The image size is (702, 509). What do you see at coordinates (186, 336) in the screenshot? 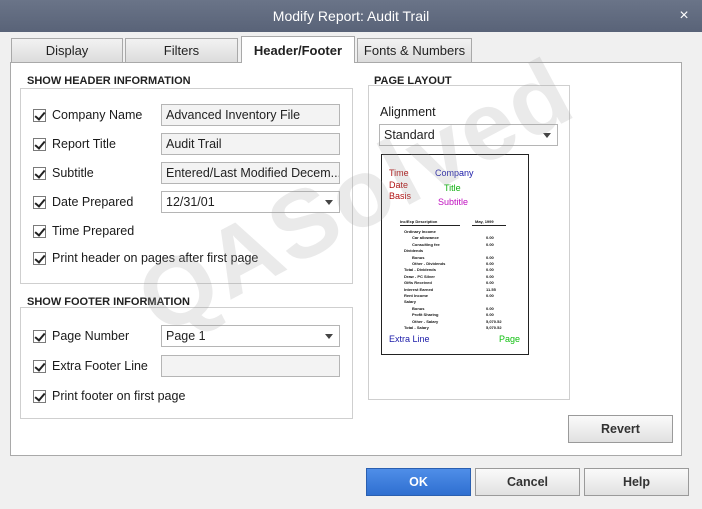
I see `page-number-value: Page 1` at bounding box center [186, 336].